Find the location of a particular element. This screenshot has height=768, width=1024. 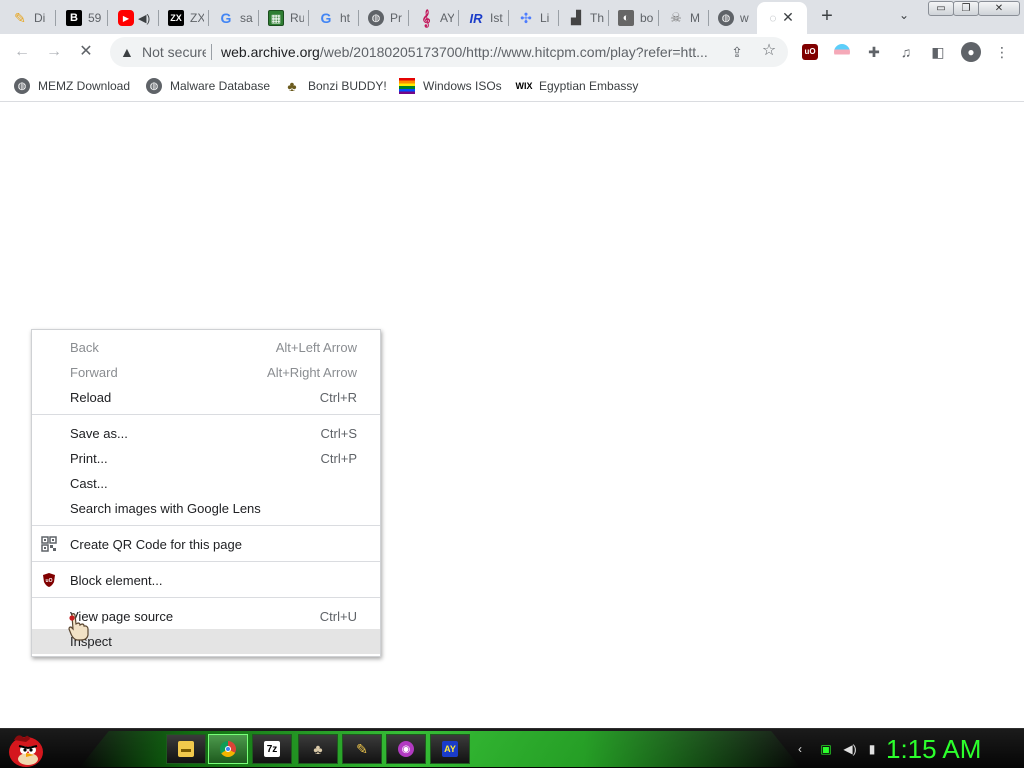

loading-icon: ◌ is located at coordinates (773, 18).